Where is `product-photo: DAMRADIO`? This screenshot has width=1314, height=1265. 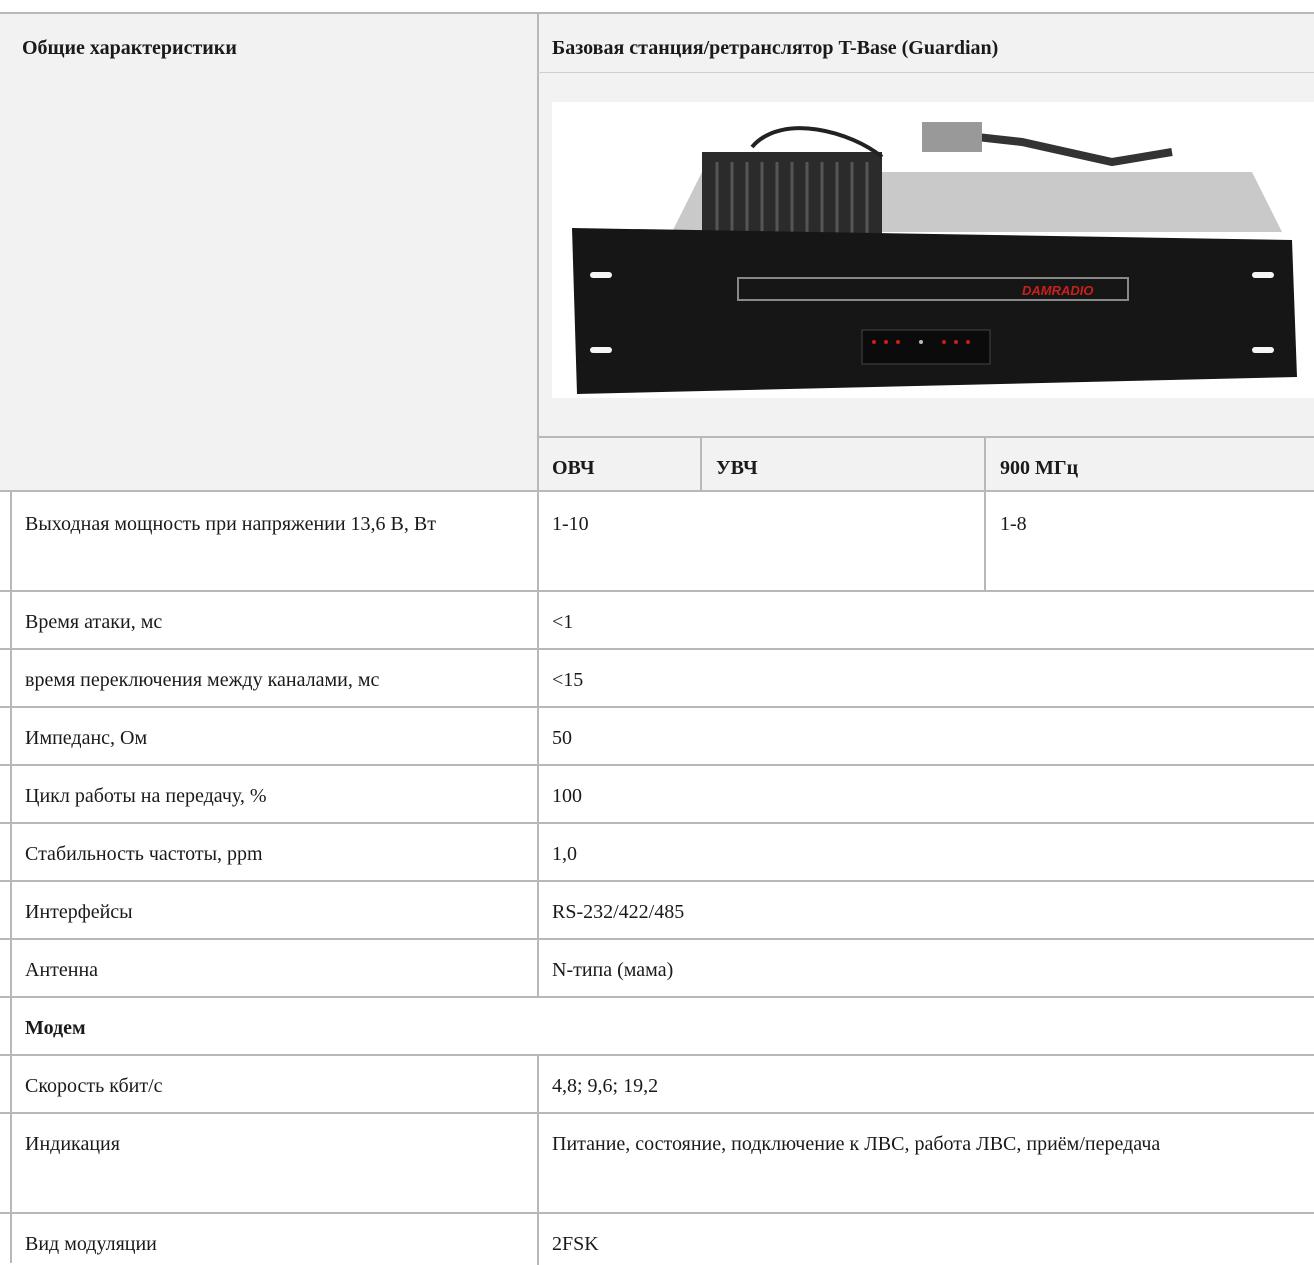 product-photo: DAMRADIO is located at coordinates (933, 250).